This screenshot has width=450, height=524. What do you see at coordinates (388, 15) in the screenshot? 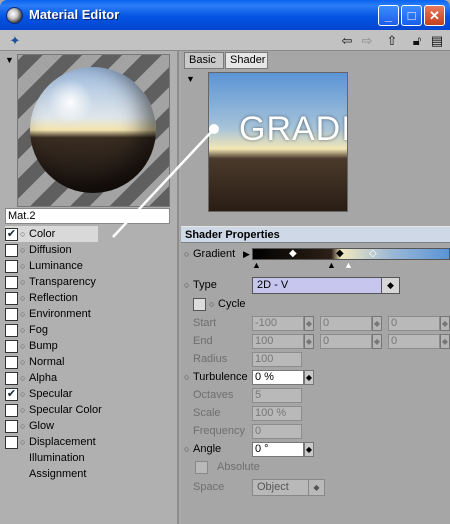
I see `minimize-button: _` at bounding box center [388, 15].